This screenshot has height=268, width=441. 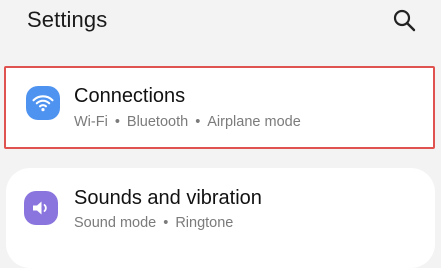 What do you see at coordinates (130, 96) in the screenshot?
I see `connections-title: Connections` at bounding box center [130, 96].